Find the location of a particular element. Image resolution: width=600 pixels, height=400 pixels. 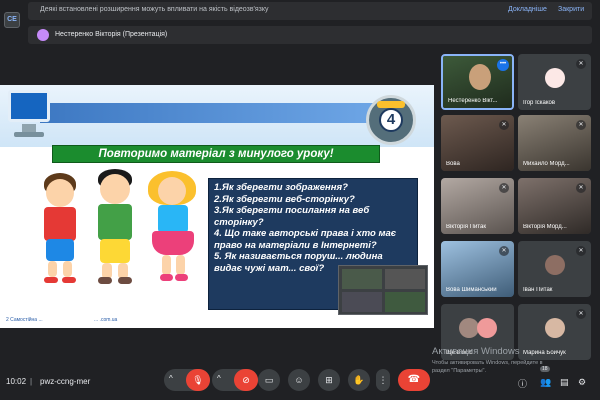

captions-button: ▭ is located at coordinates (269, 380).